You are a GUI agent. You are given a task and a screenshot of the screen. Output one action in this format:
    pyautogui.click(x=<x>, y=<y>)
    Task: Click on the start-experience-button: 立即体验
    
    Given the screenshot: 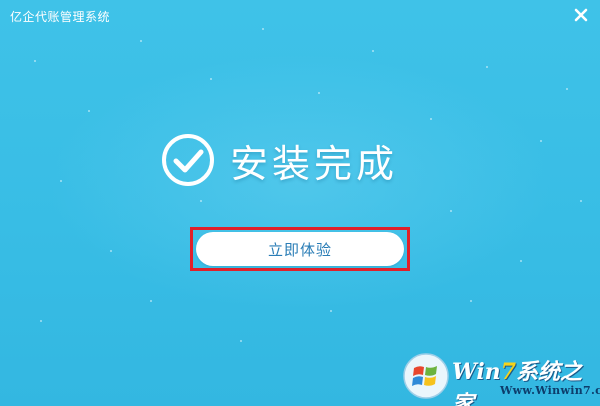 What is the action you would take?
    pyautogui.click(x=300, y=249)
    